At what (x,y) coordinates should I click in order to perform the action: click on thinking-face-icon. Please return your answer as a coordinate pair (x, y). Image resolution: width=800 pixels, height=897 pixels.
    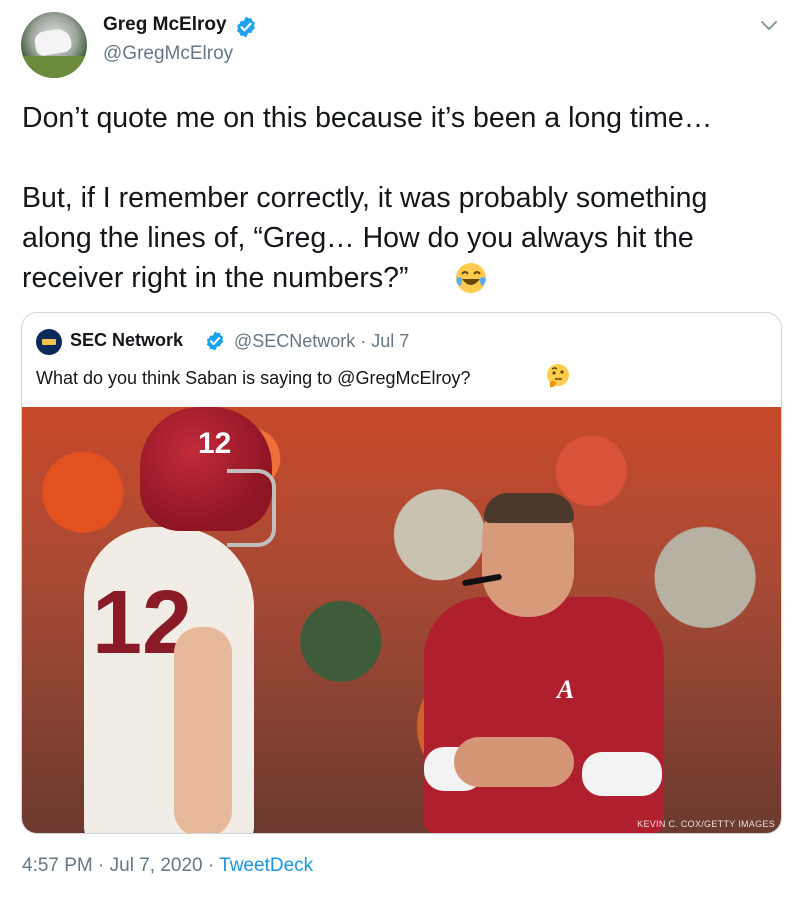
    Looking at the image, I should click on (558, 376).